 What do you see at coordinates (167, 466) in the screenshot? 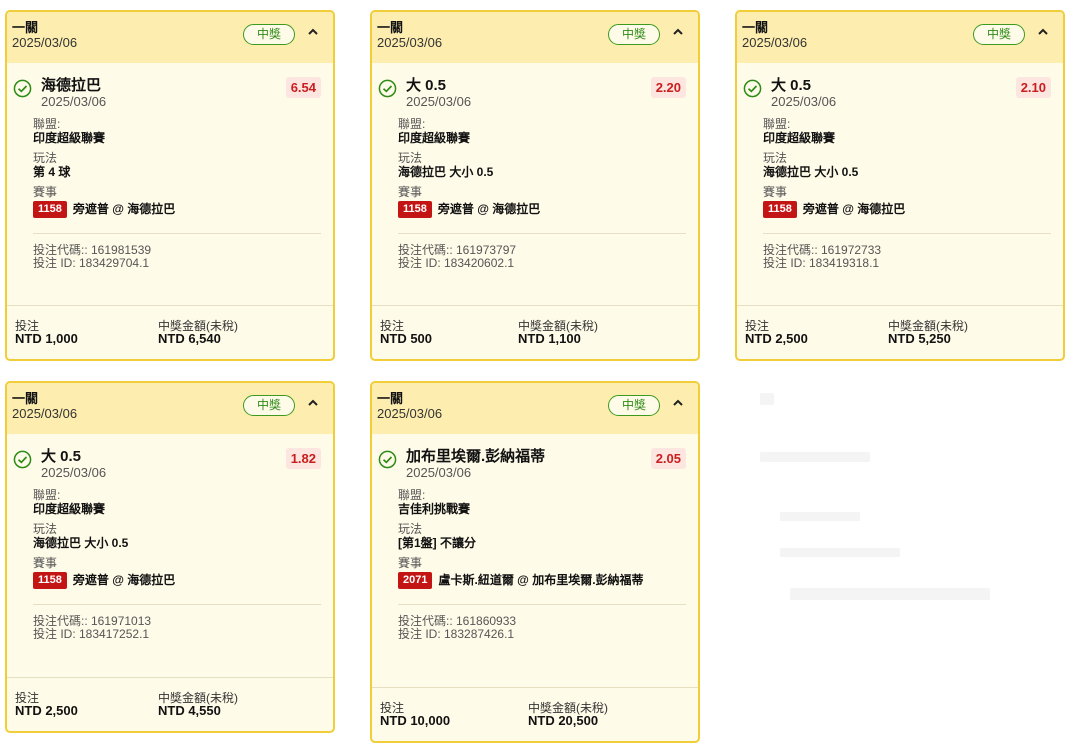
I see `selection-row: 大 0.5 2025/03/06 1.82` at bounding box center [167, 466].